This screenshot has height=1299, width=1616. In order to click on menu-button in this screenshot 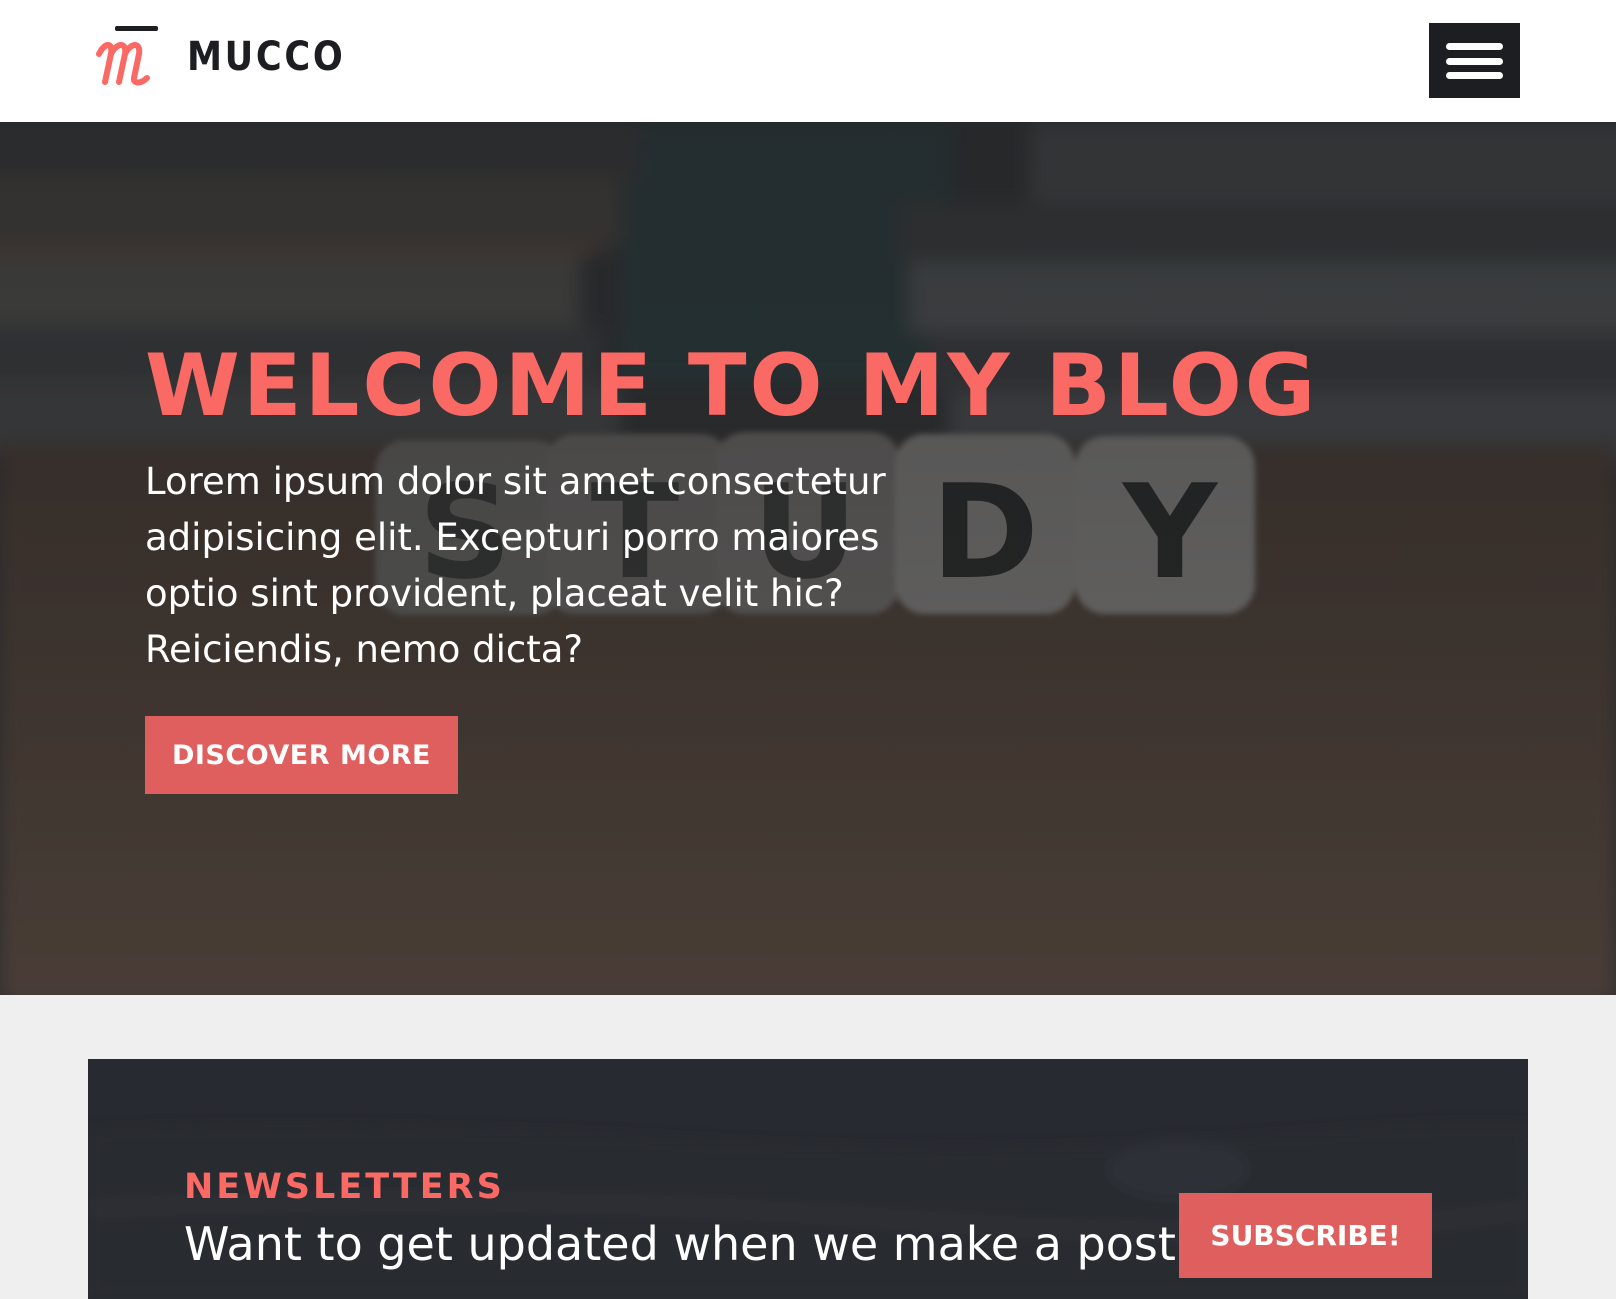, I will do `click(1474, 60)`.